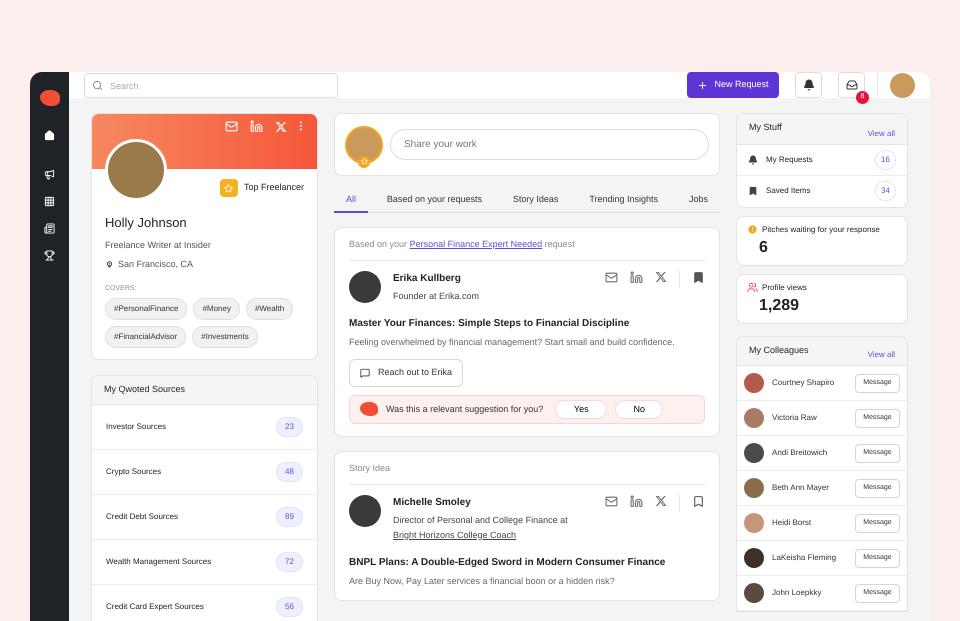  I want to click on summary: Feeling overwhelmed by financial management? Start small and build confidence., so click(512, 342).